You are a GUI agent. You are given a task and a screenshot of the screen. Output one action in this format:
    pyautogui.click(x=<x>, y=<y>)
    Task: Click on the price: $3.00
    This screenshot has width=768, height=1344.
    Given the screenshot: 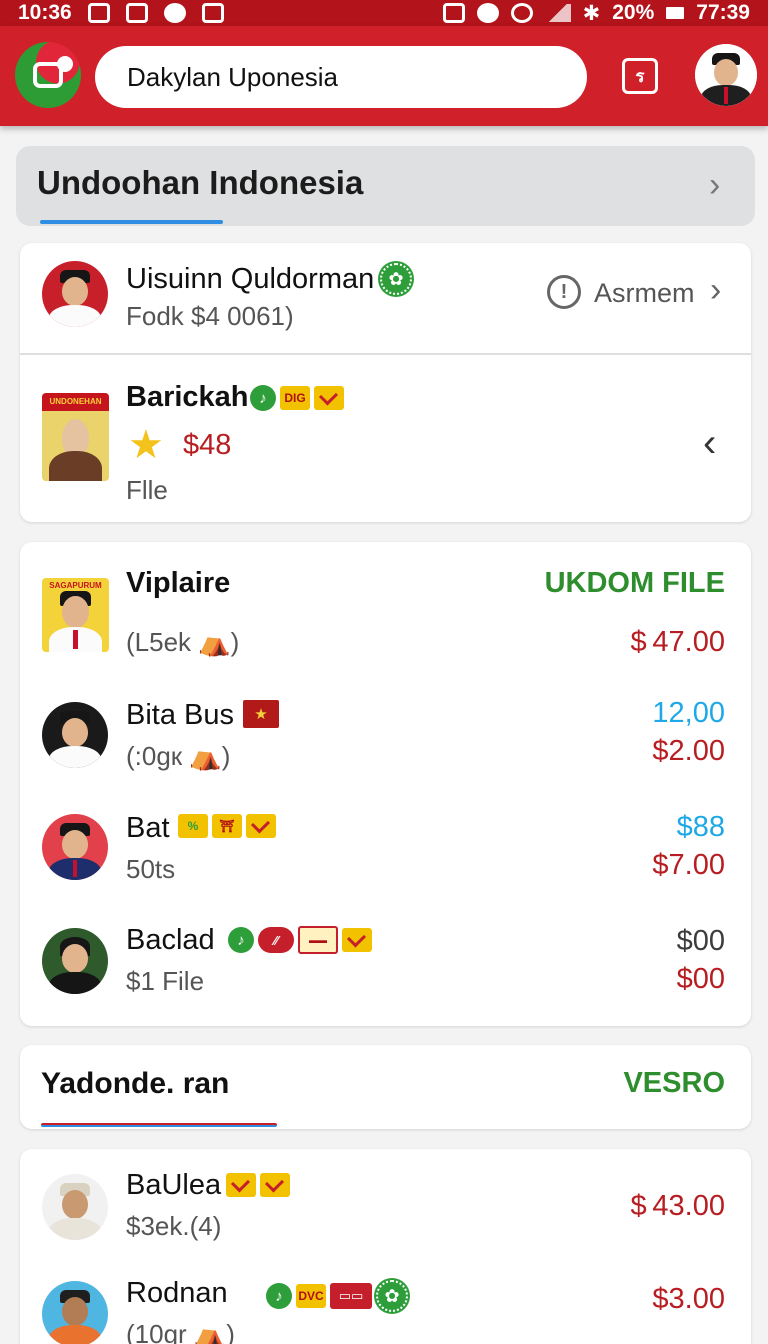 What is the action you would take?
    pyautogui.click(x=688, y=1299)
    